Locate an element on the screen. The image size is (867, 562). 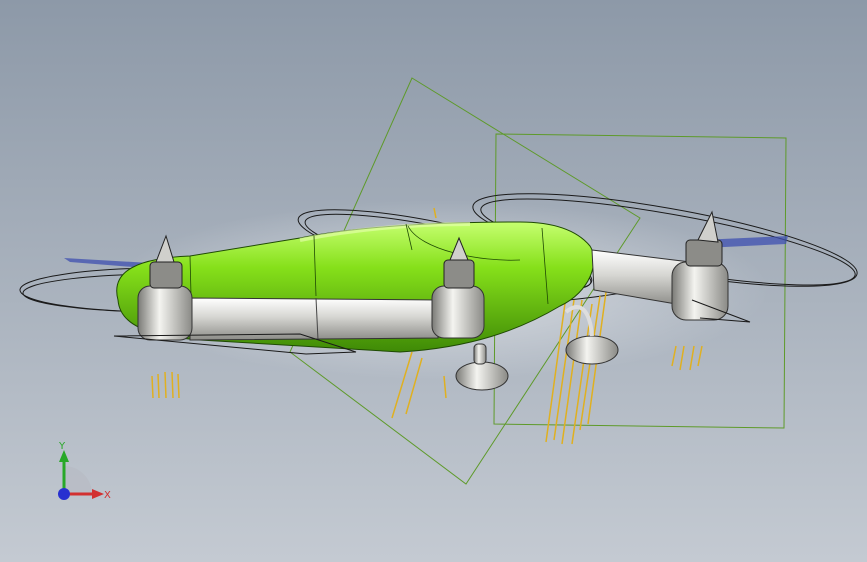
x-axis-arrow-icon is located at coordinates (98, 494).